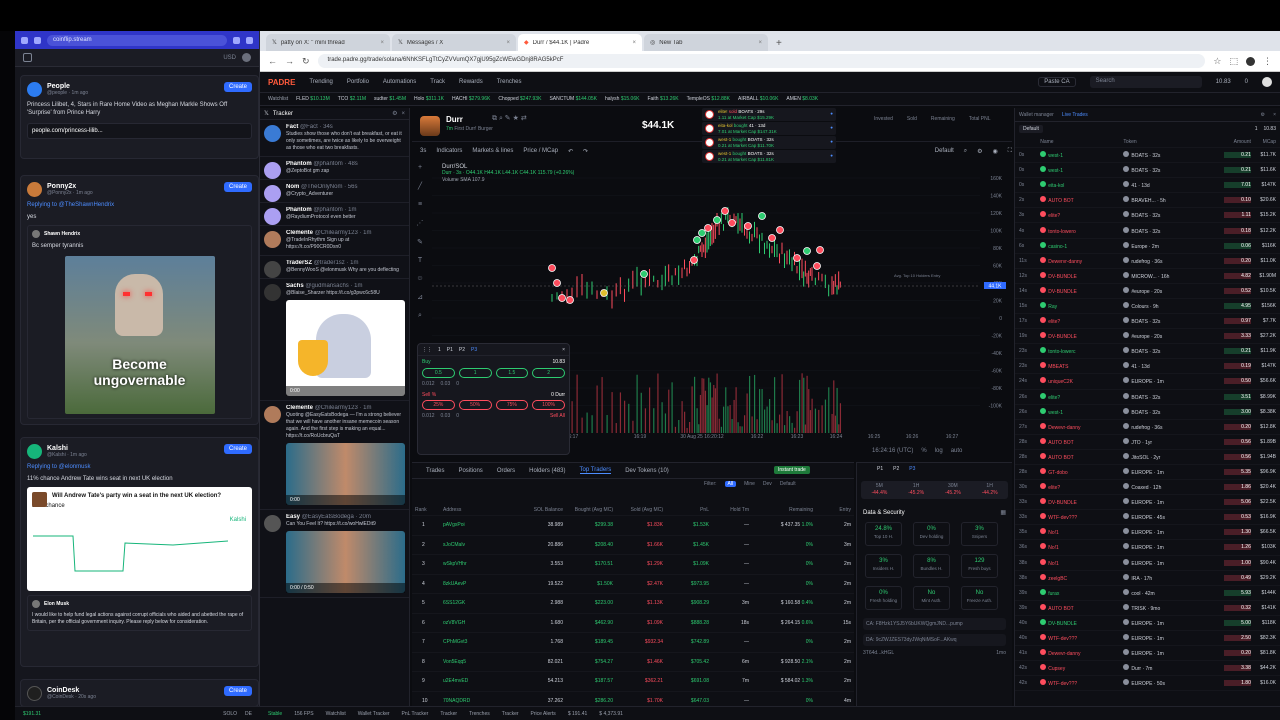 The width and height of the screenshot is (1280, 720). Describe the element at coordinates (1147, 608) in the screenshot. I see `live-trade-row: 39s AUTO BOT TRISK · 9mo 0.32 $141K` at that location.